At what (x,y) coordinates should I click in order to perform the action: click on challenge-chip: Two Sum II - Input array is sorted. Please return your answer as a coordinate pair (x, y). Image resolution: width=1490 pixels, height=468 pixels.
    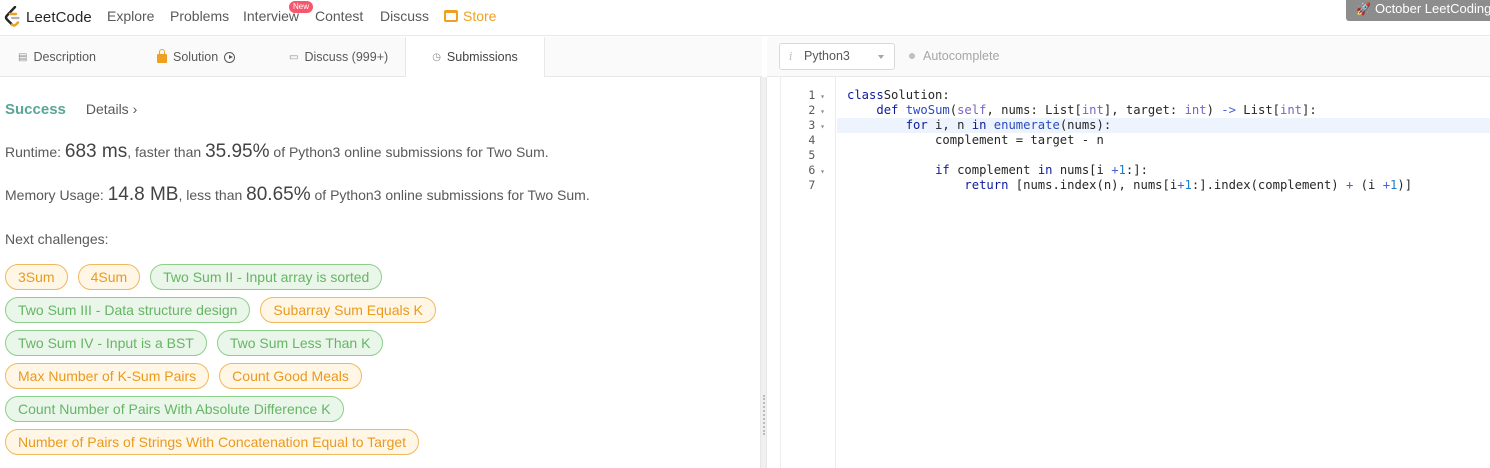
    Looking at the image, I should click on (266, 277).